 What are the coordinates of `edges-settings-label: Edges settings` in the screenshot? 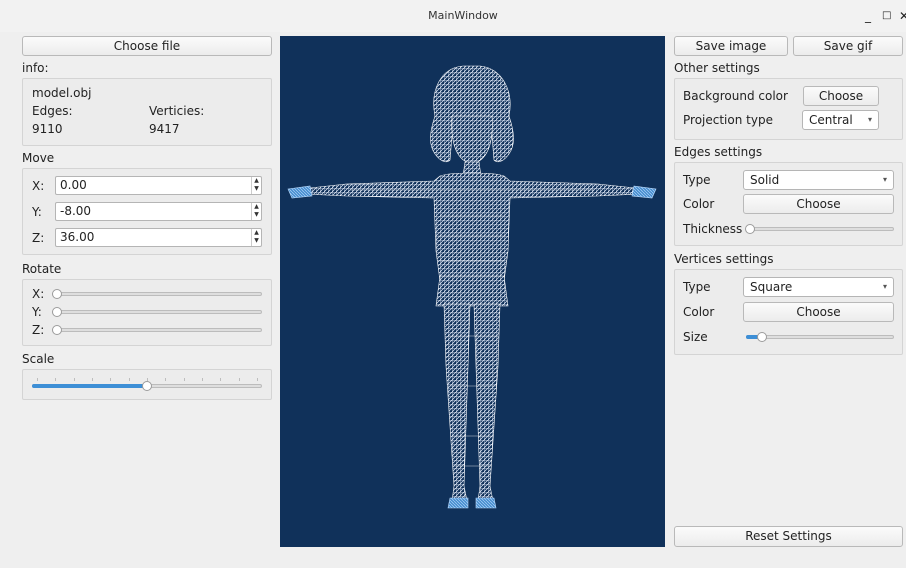 It's located at (718, 152).